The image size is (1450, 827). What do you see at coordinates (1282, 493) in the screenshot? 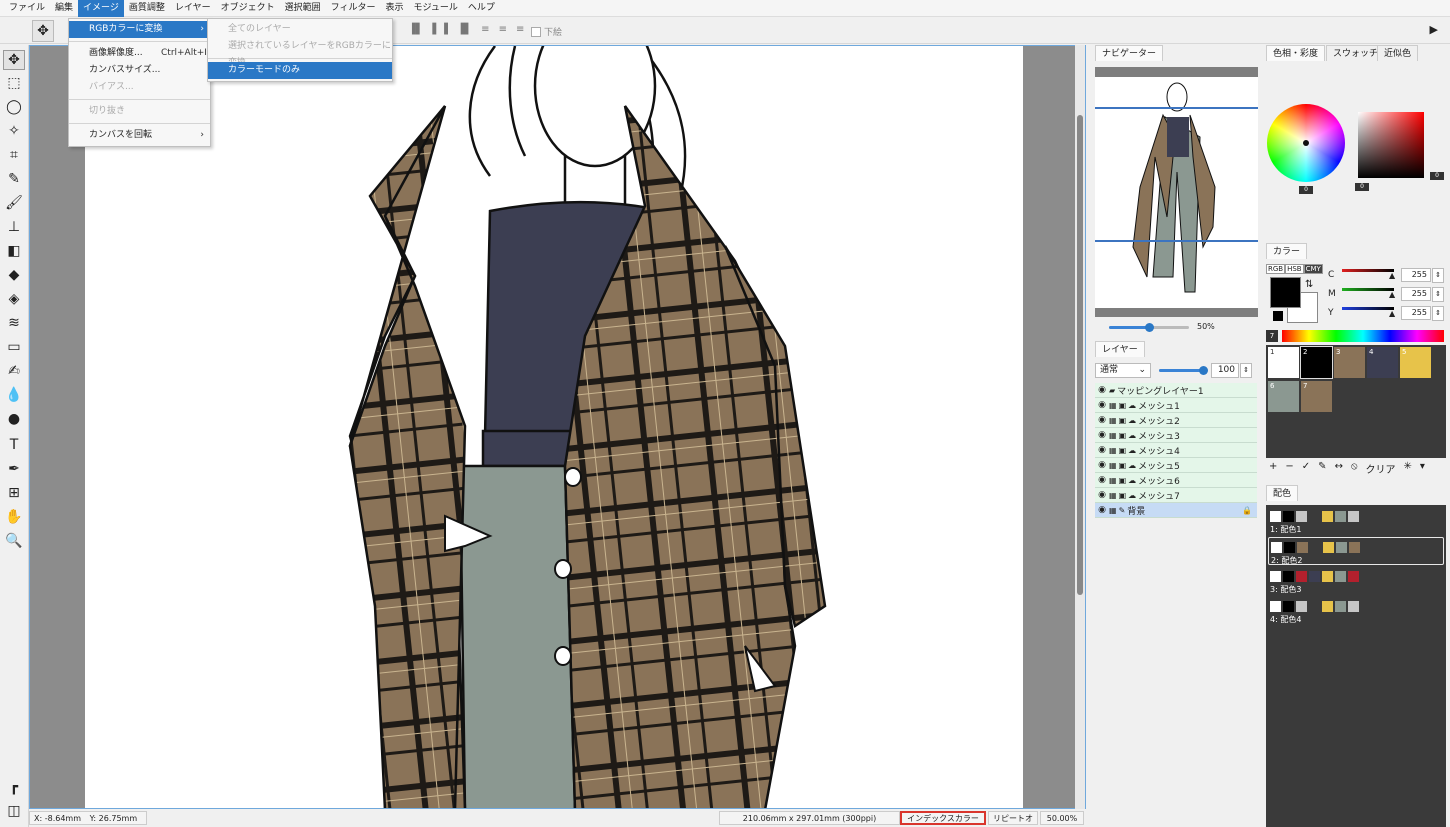
I see `tab-color-schemes: 配色` at bounding box center [1282, 493].